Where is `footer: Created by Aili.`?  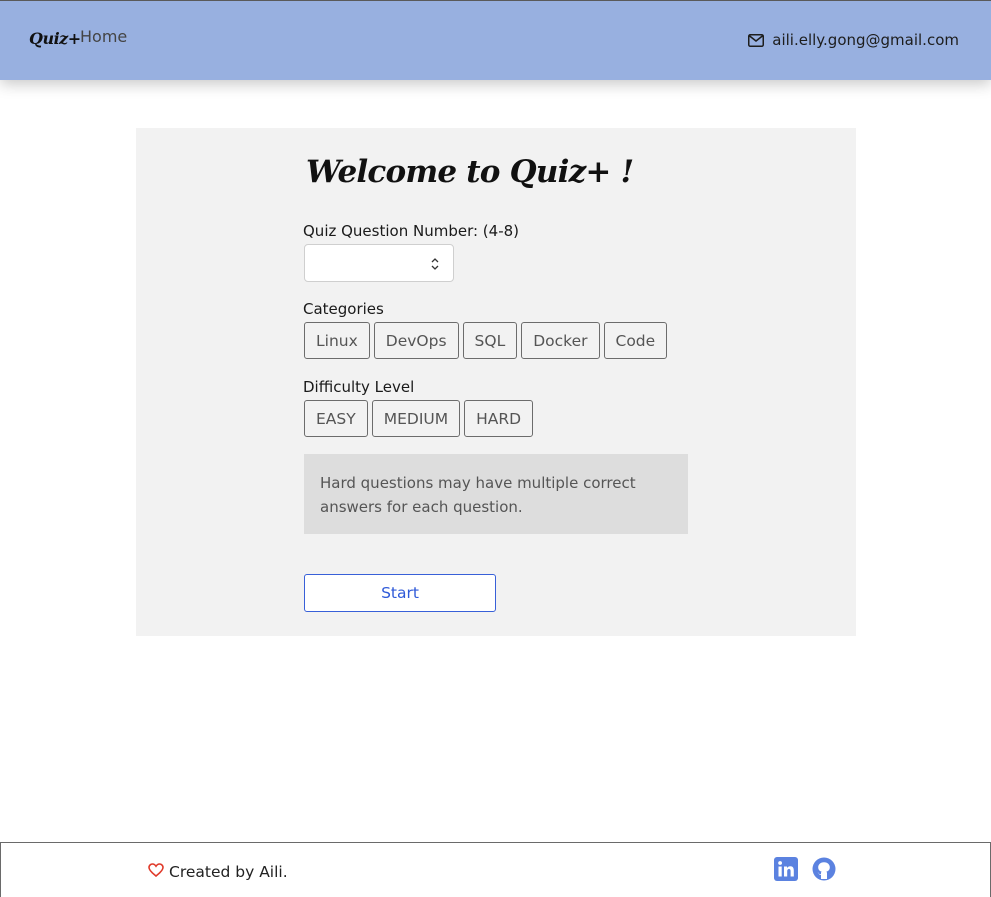
footer: Created by Aili. is located at coordinates (495, 869).